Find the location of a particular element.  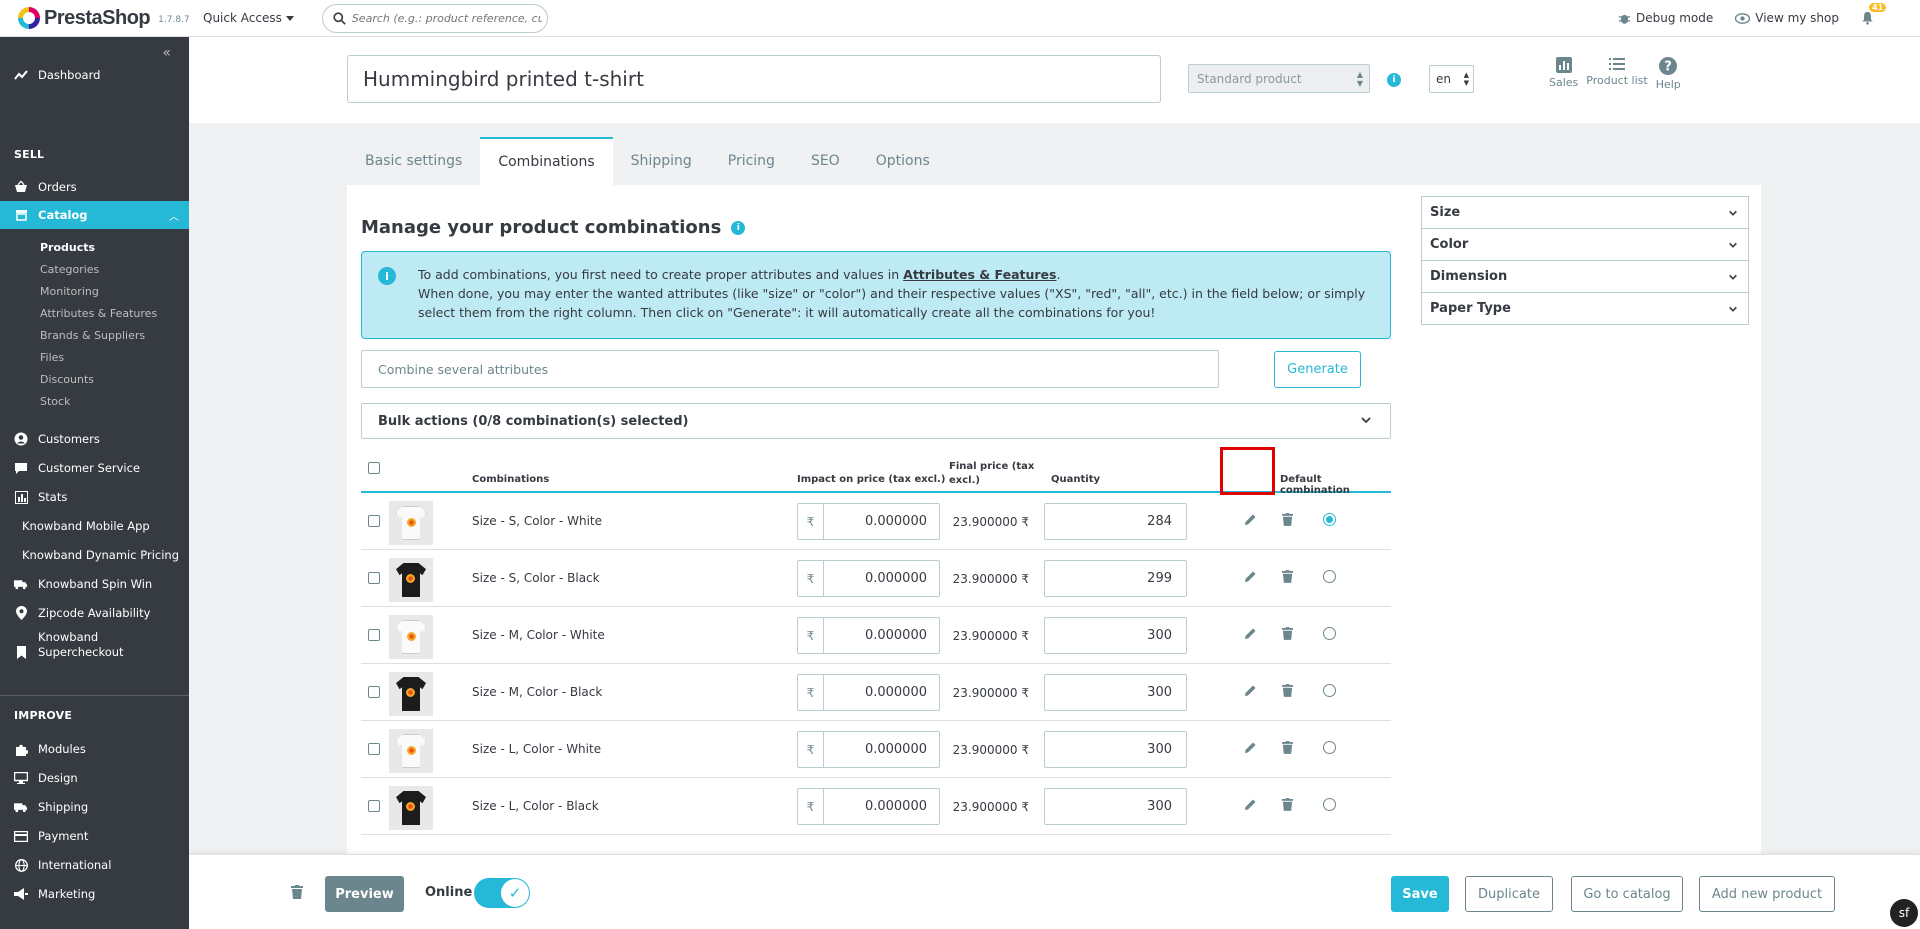

sidebar-item-shipping: Shipping is located at coordinates (94, 807).